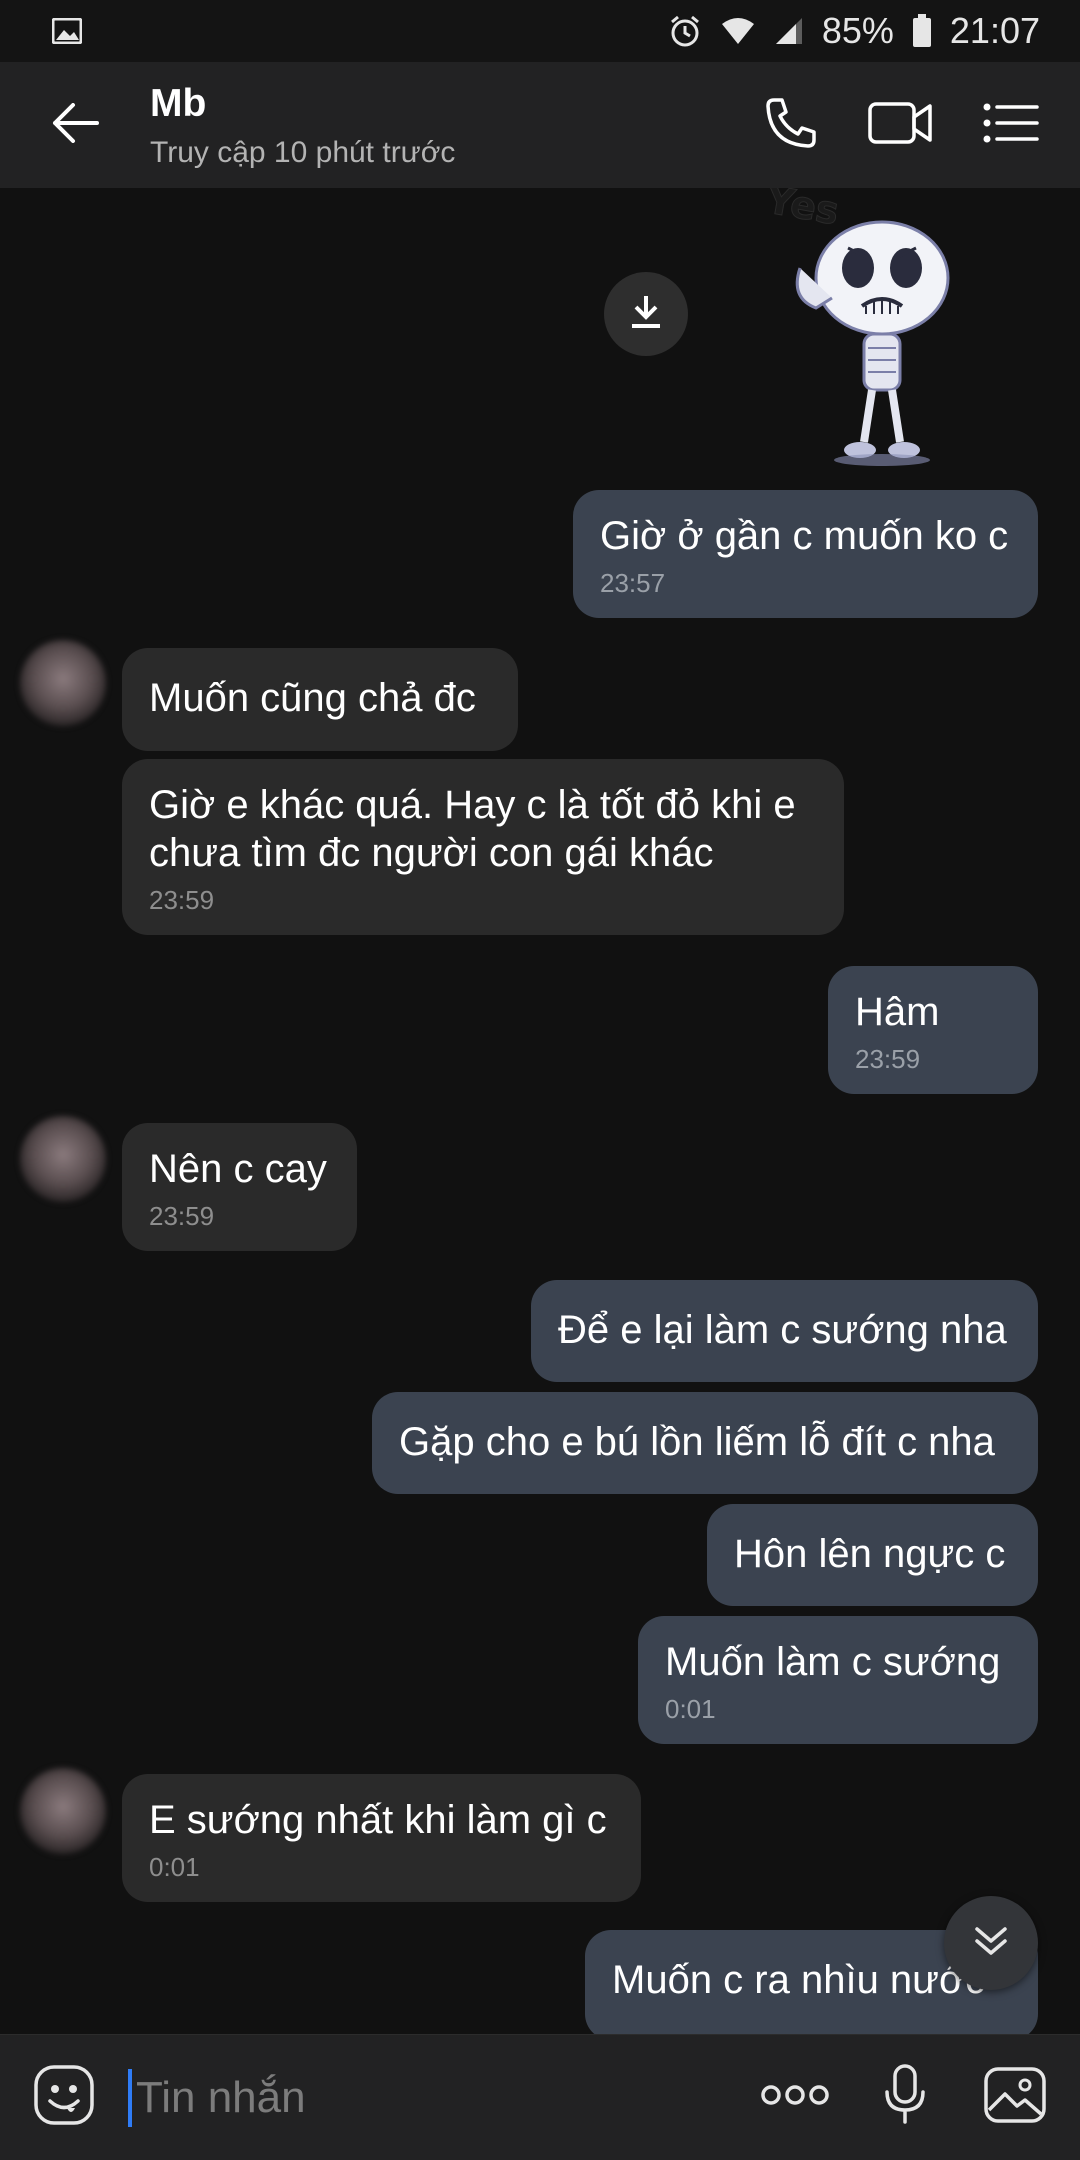 The height and width of the screenshot is (2160, 1080). What do you see at coordinates (312, 698) in the screenshot?
I see `message-text: Muốn cũng chả đc` at bounding box center [312, 698].